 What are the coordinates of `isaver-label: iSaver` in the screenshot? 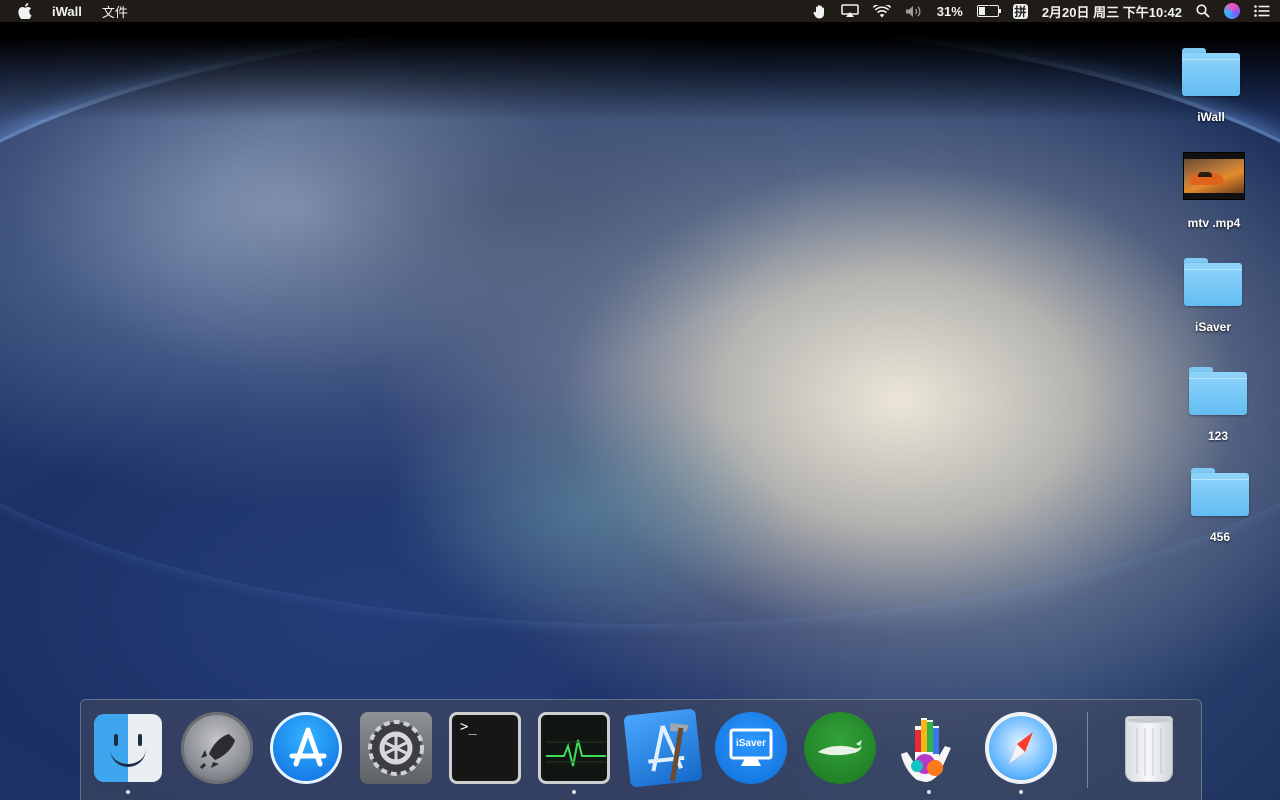 It's located at (751, 743).